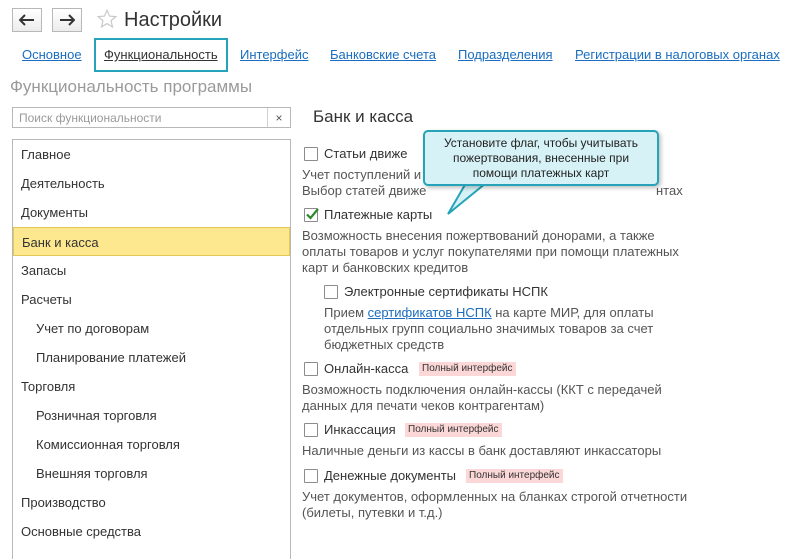  I want to click on nav-item-contract-accounting: Учет по договорам, so click(151, 328).